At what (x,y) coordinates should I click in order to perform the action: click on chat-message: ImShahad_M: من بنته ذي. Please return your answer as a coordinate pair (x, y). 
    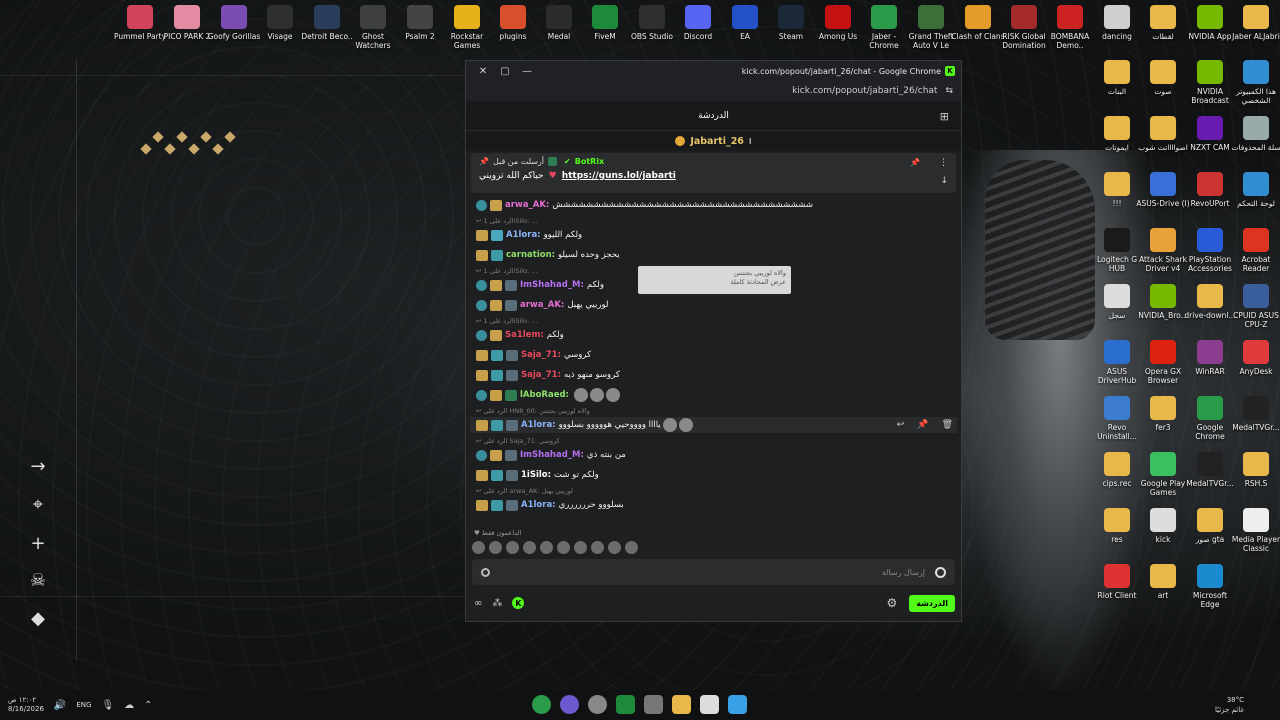
    Looking at the image, I should click on (714, 455).